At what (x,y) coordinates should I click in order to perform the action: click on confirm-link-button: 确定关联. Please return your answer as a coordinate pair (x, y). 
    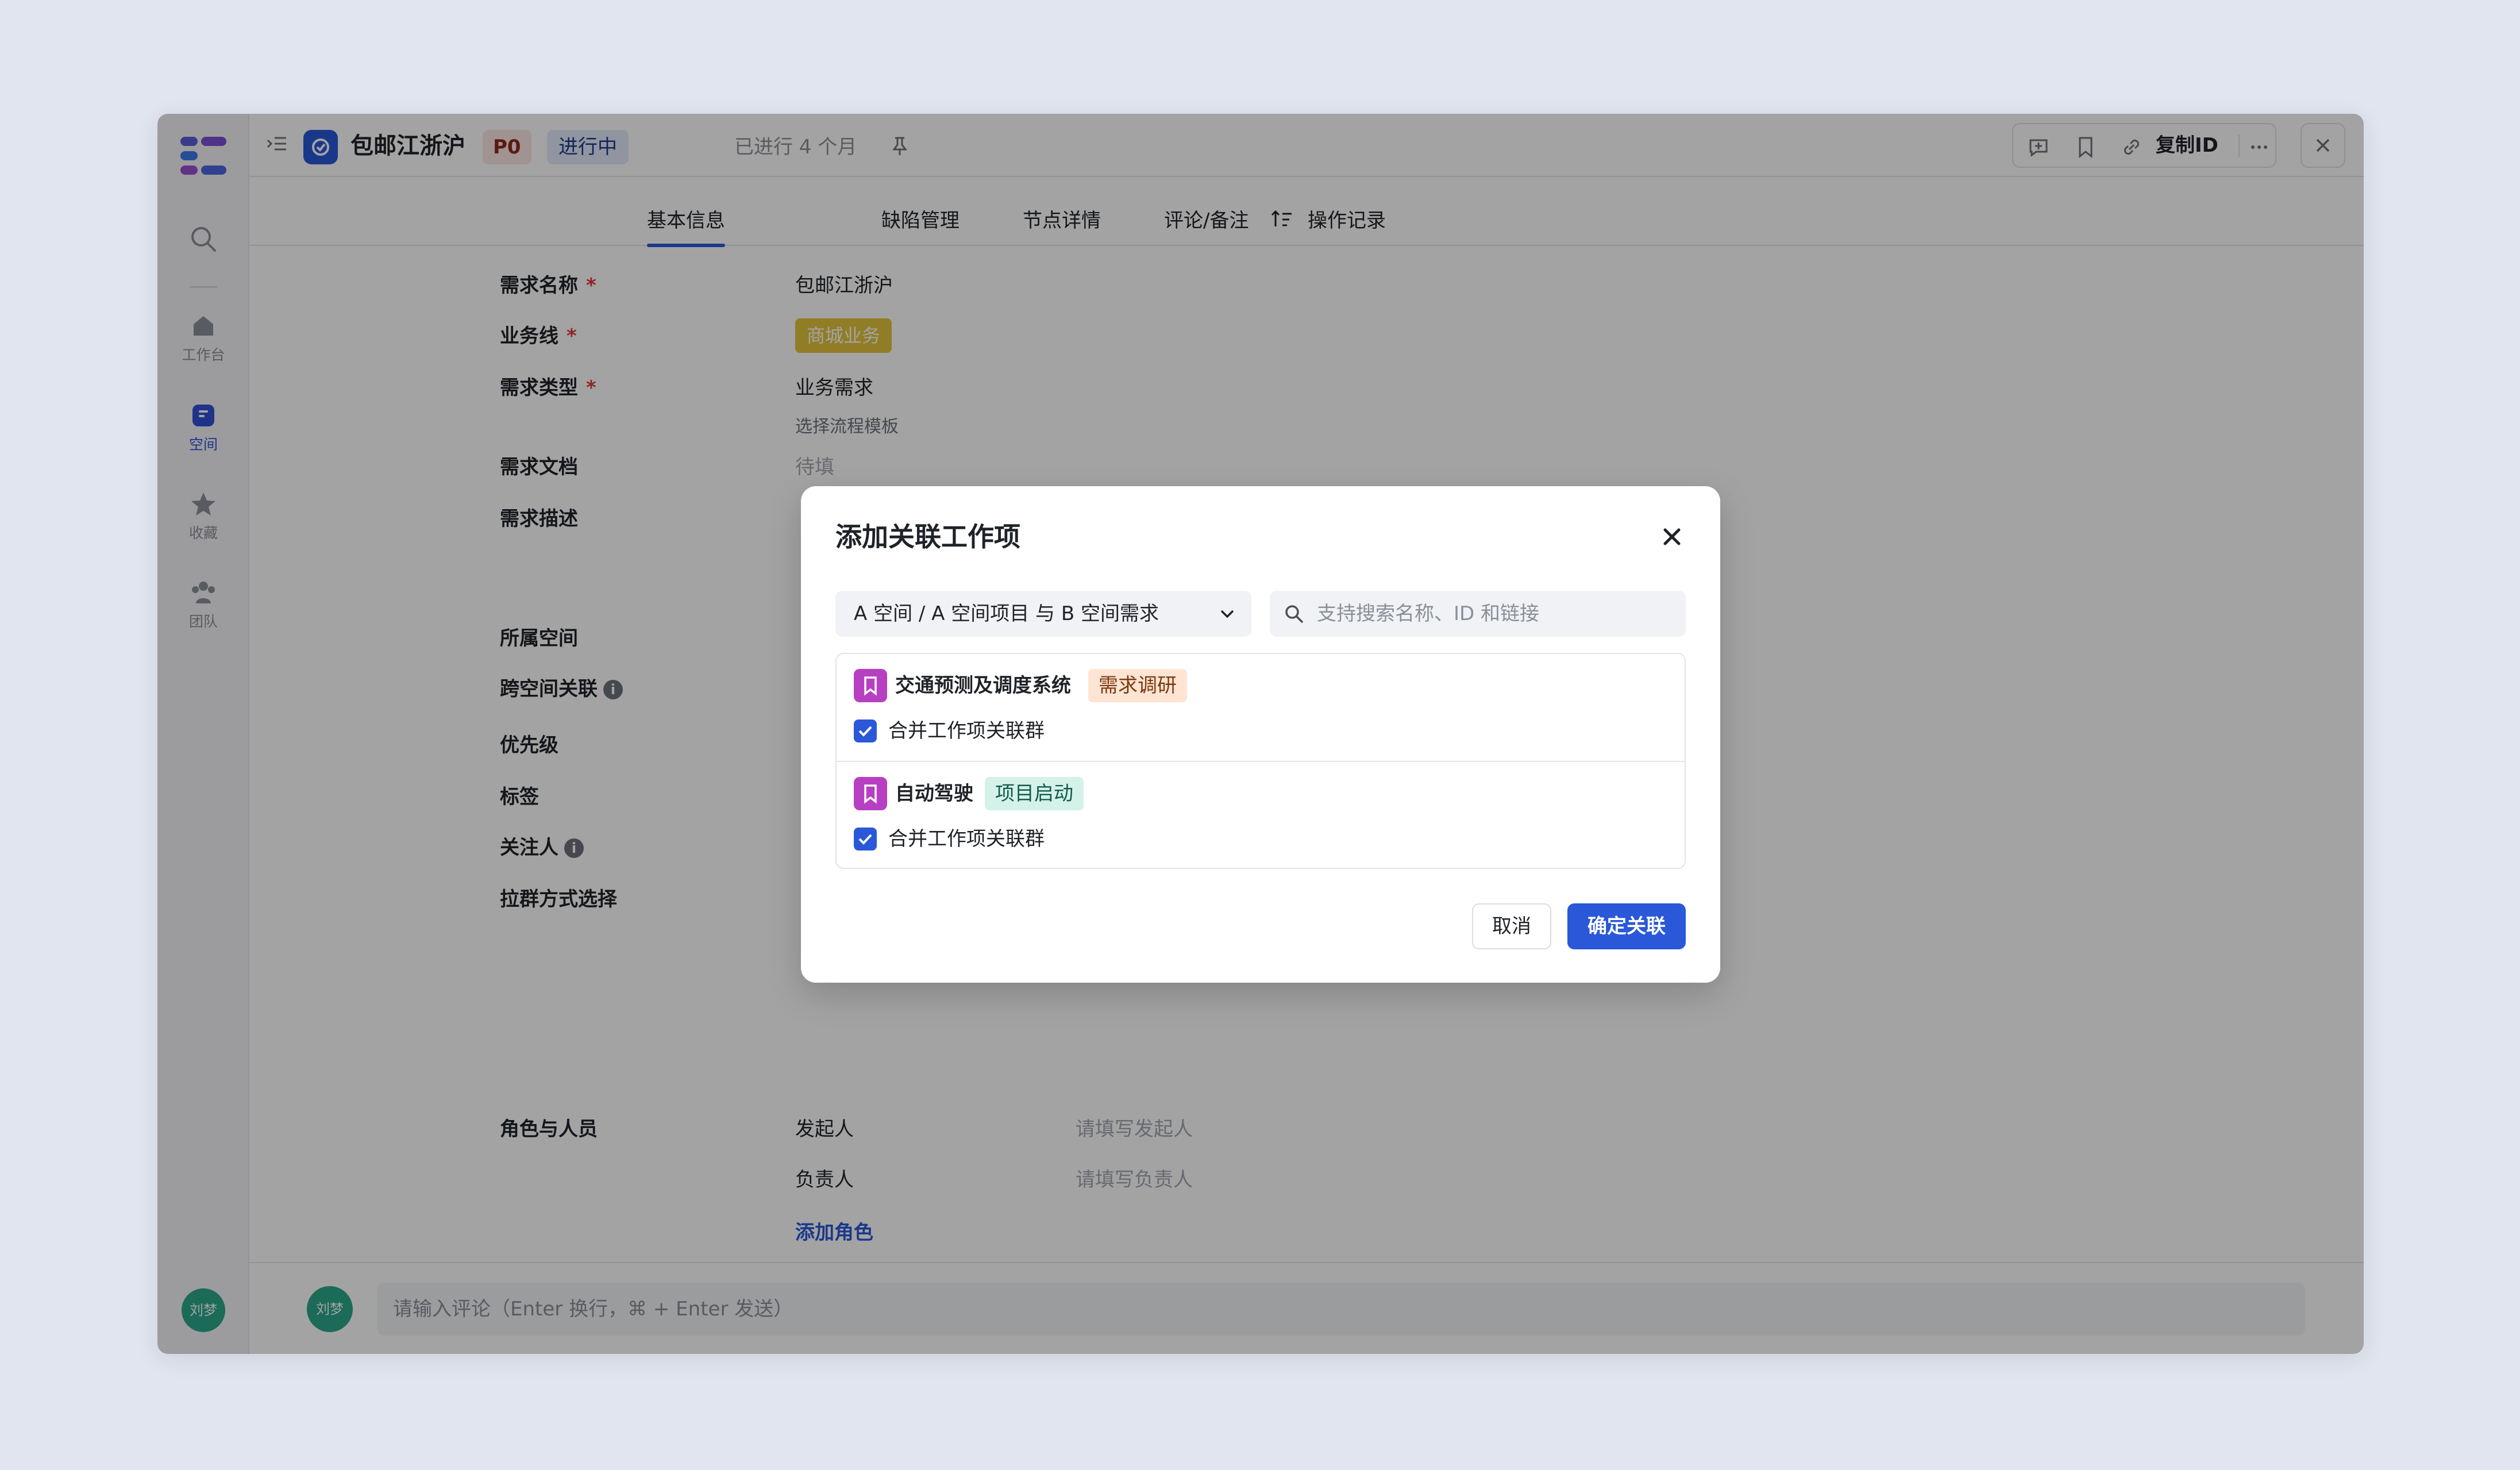
    Looking at the image, I should click on (1626, 926).